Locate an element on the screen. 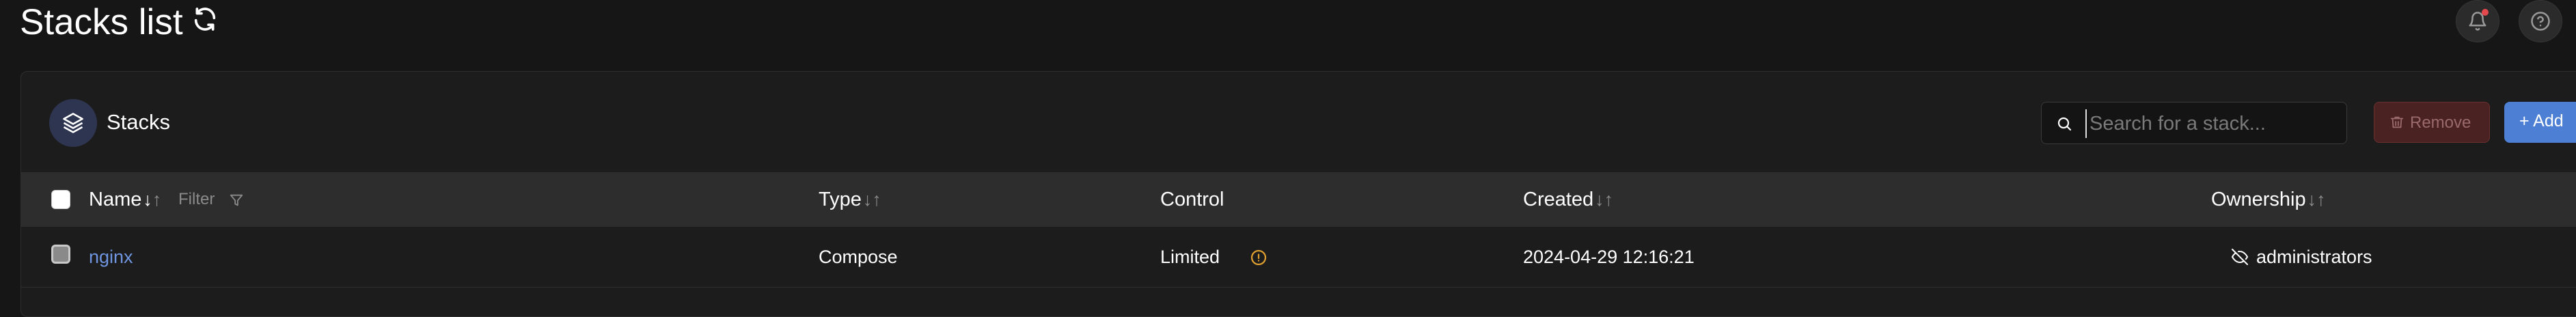  search-input is located at coordinates (2214, 123).